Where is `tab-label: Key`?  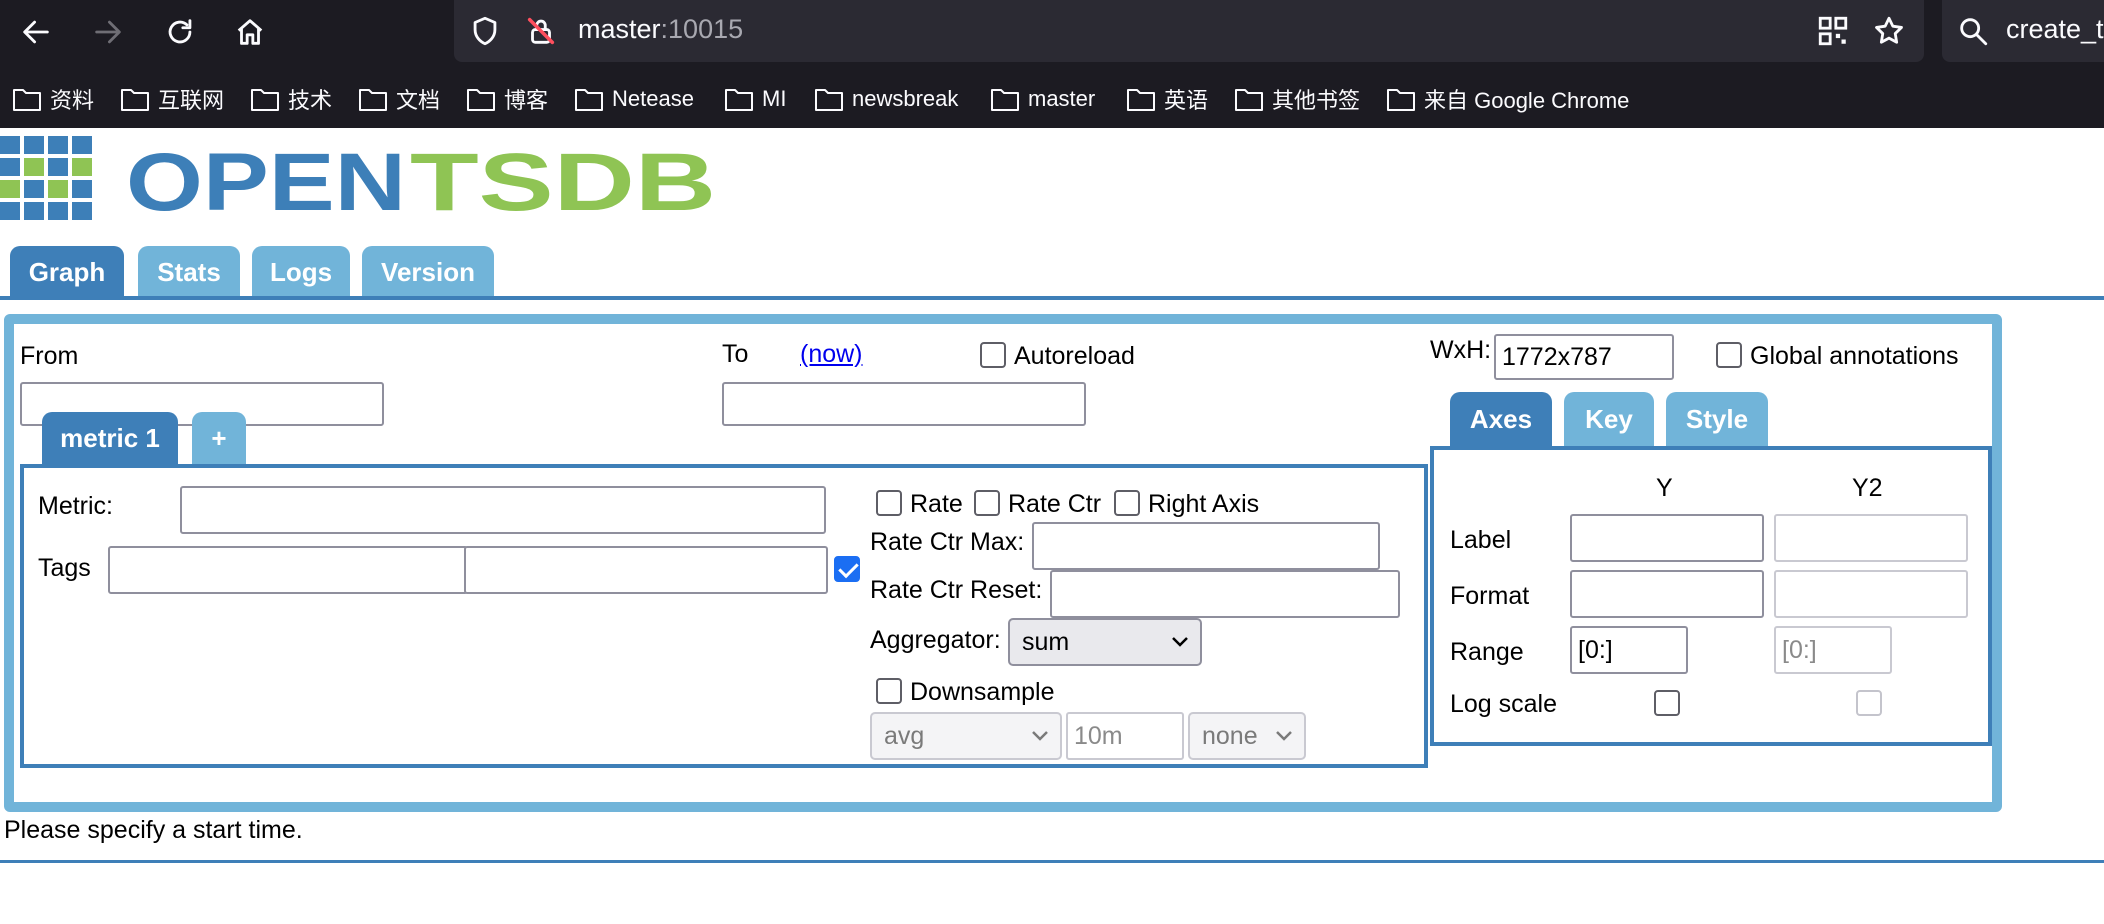
tab-label: Key is located at coordinates (1609, 418).